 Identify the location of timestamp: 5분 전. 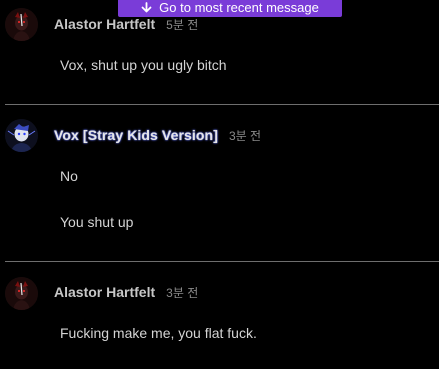
(182, 25).